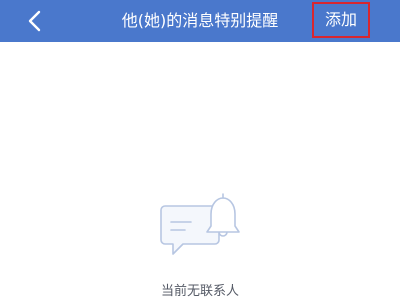 This screenshot has width=400, height=302. I want to click on empty-state-illustration, so click(200, 228).